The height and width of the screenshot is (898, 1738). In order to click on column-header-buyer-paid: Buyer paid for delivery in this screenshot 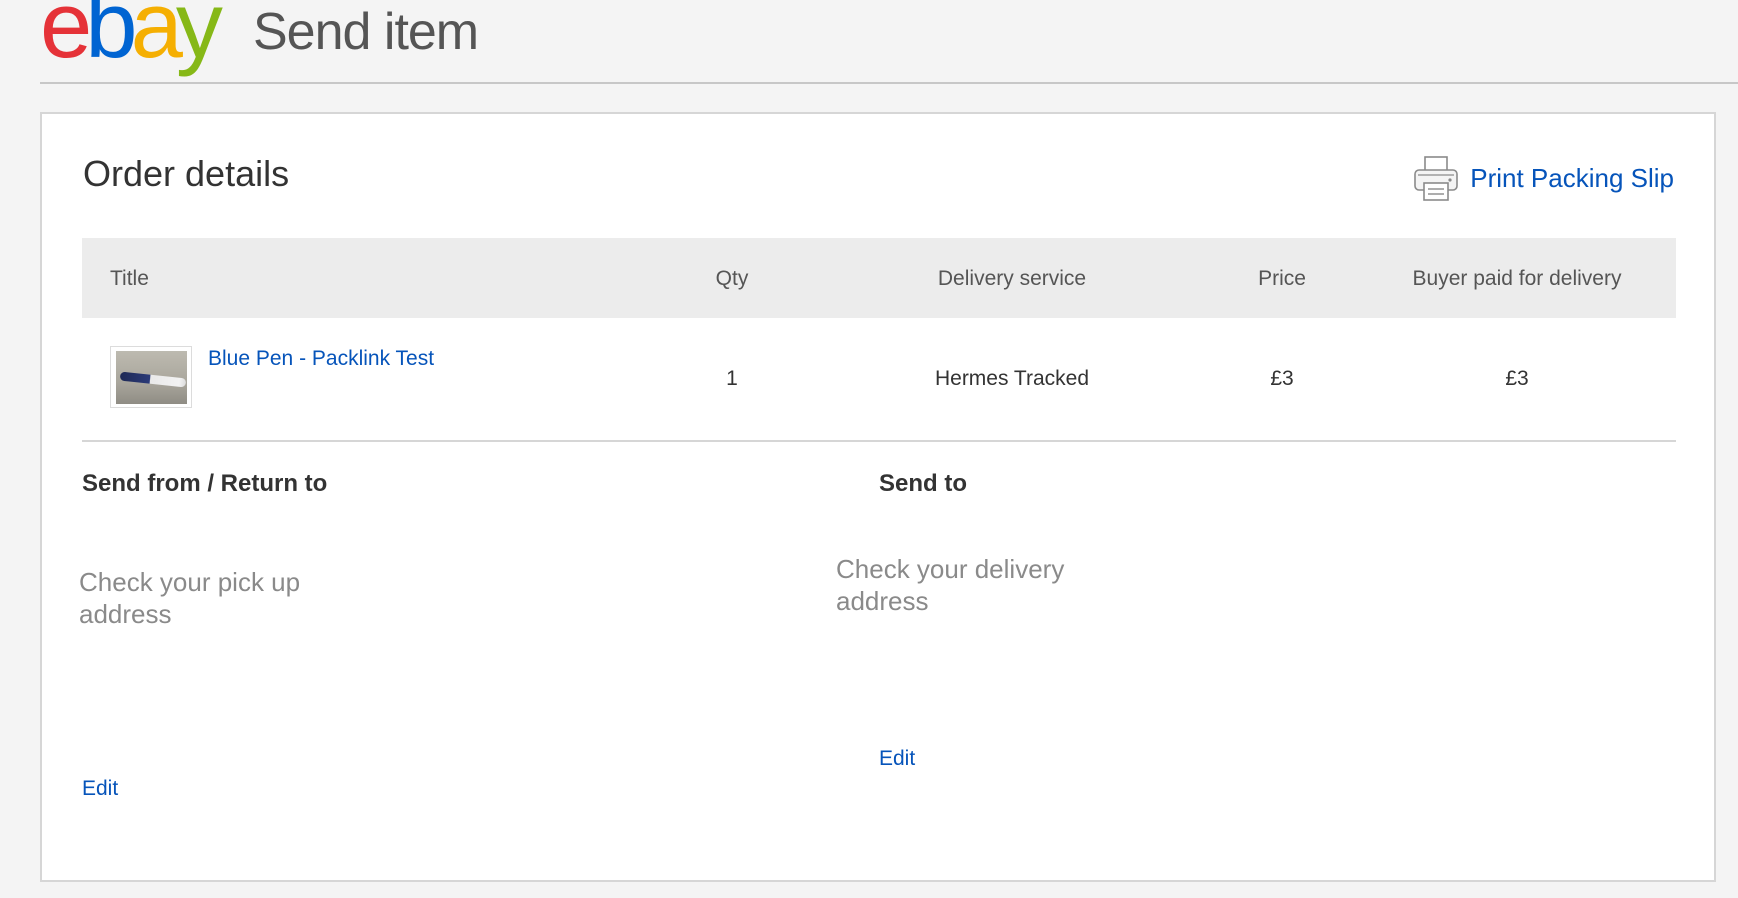, I will do `click(1517, 278)`.